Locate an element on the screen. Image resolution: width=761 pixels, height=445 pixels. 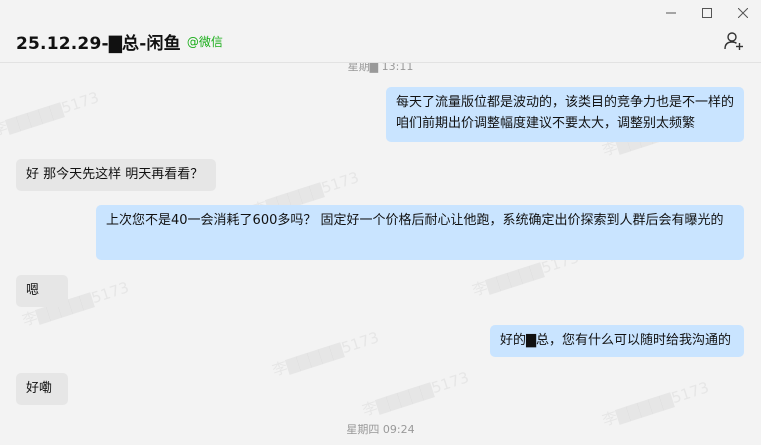
add-member-button is located at coordinates (734, 41).